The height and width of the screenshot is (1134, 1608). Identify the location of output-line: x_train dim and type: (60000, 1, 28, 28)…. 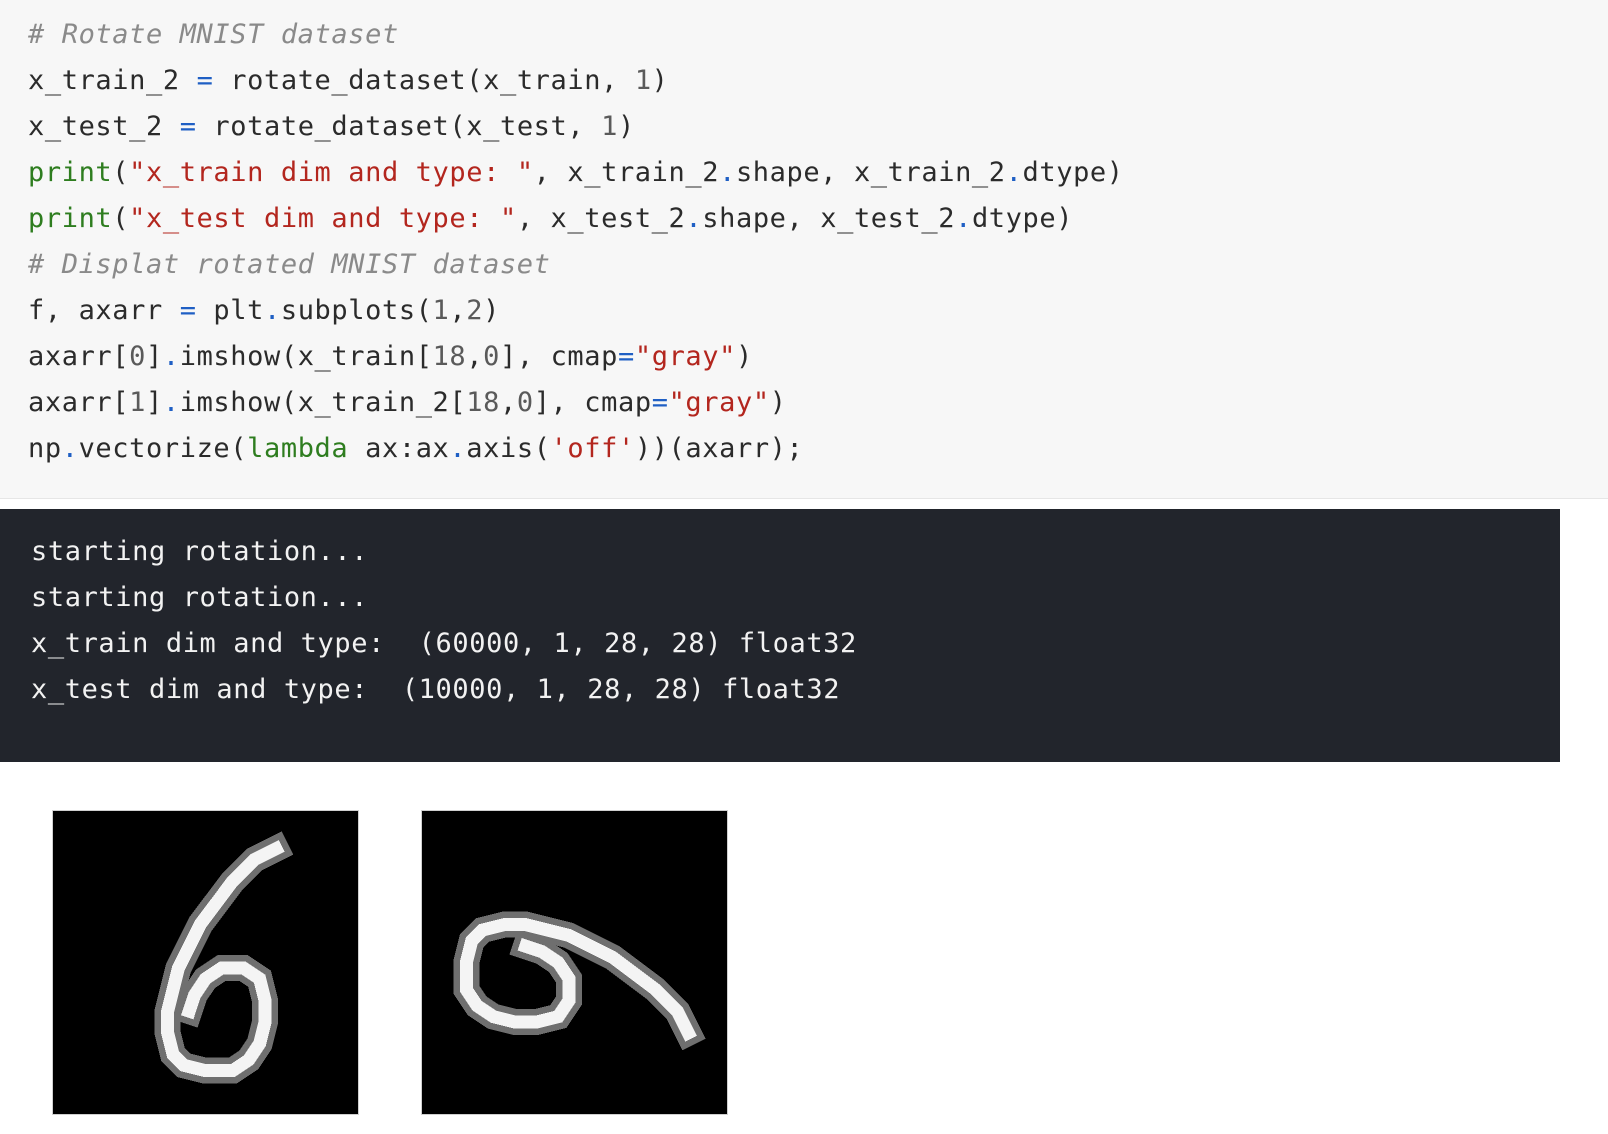
(444, 643).